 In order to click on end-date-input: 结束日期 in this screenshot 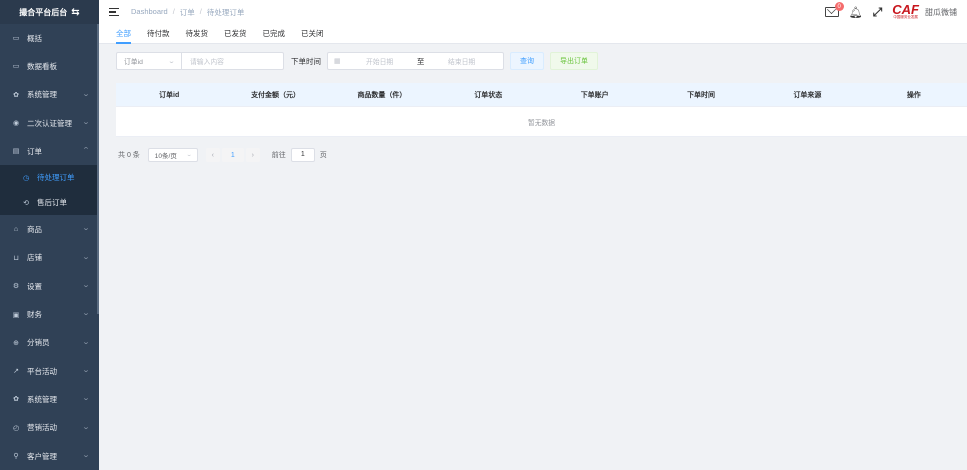, I will do `click(462, 61)`.